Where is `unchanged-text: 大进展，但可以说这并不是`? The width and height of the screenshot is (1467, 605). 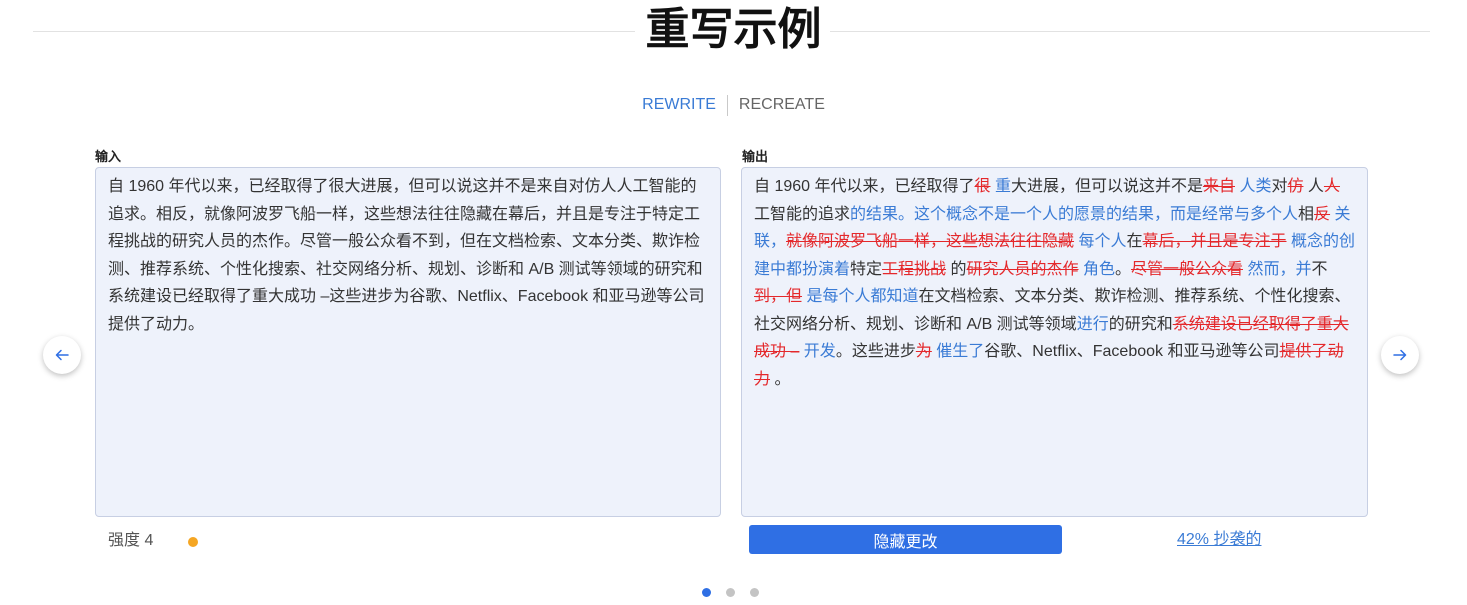
unchanged-text: 大进展，但可以说这并不是 is located at coordinates (1106, 186).